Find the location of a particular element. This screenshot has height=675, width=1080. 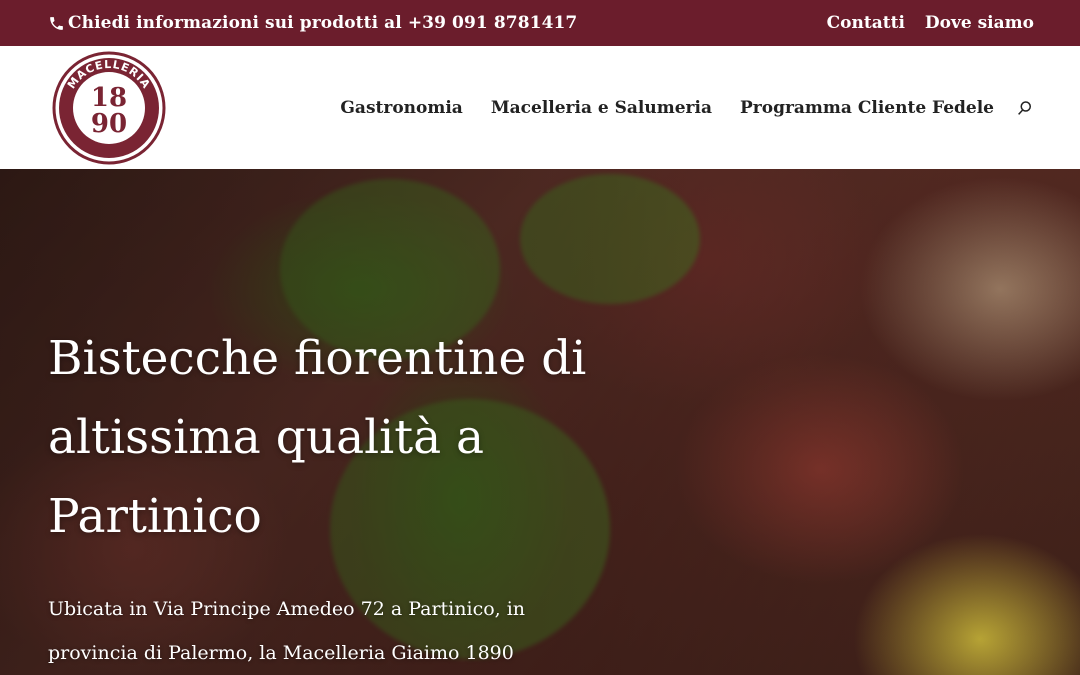

phone-icon is located at coordinates (56, 23).